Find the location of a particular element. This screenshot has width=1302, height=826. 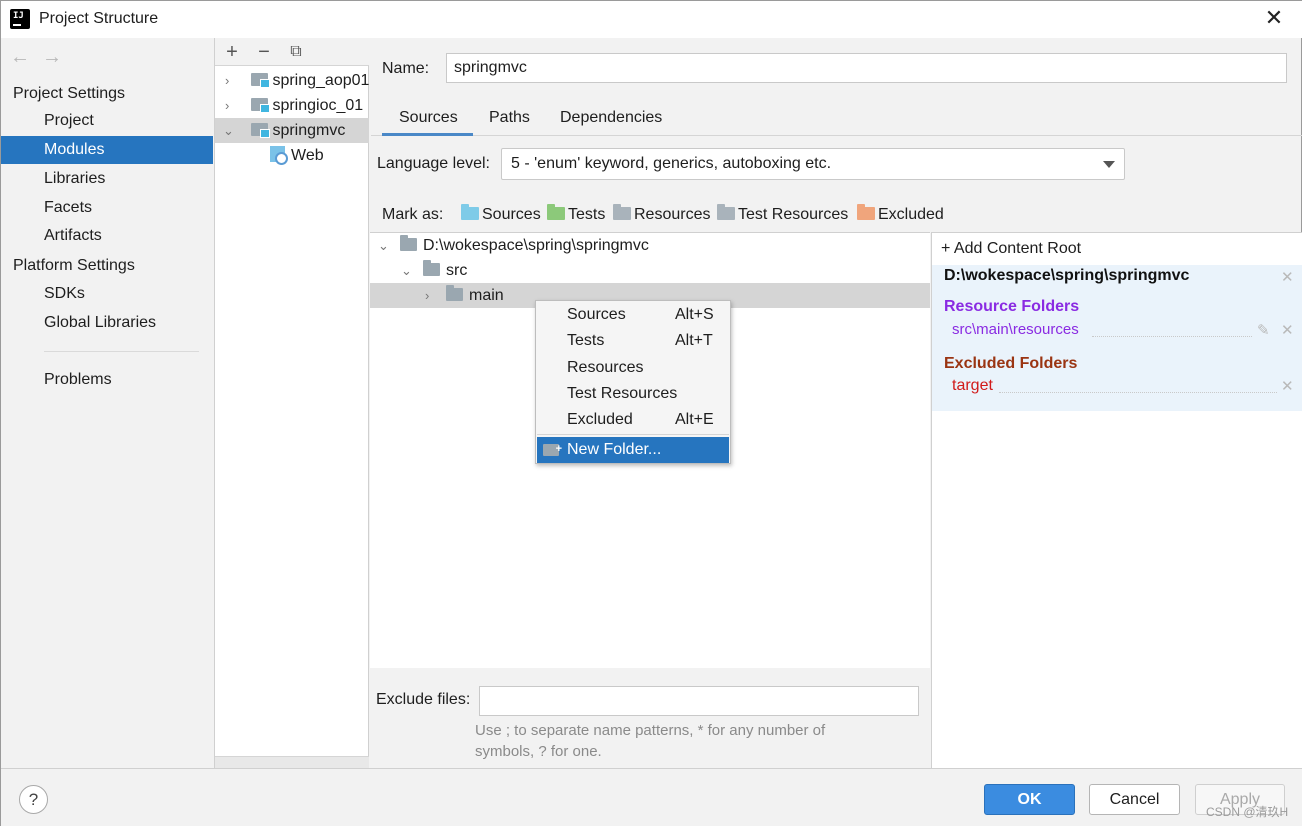

name-label: Name: is located at coordinates (406, 68).